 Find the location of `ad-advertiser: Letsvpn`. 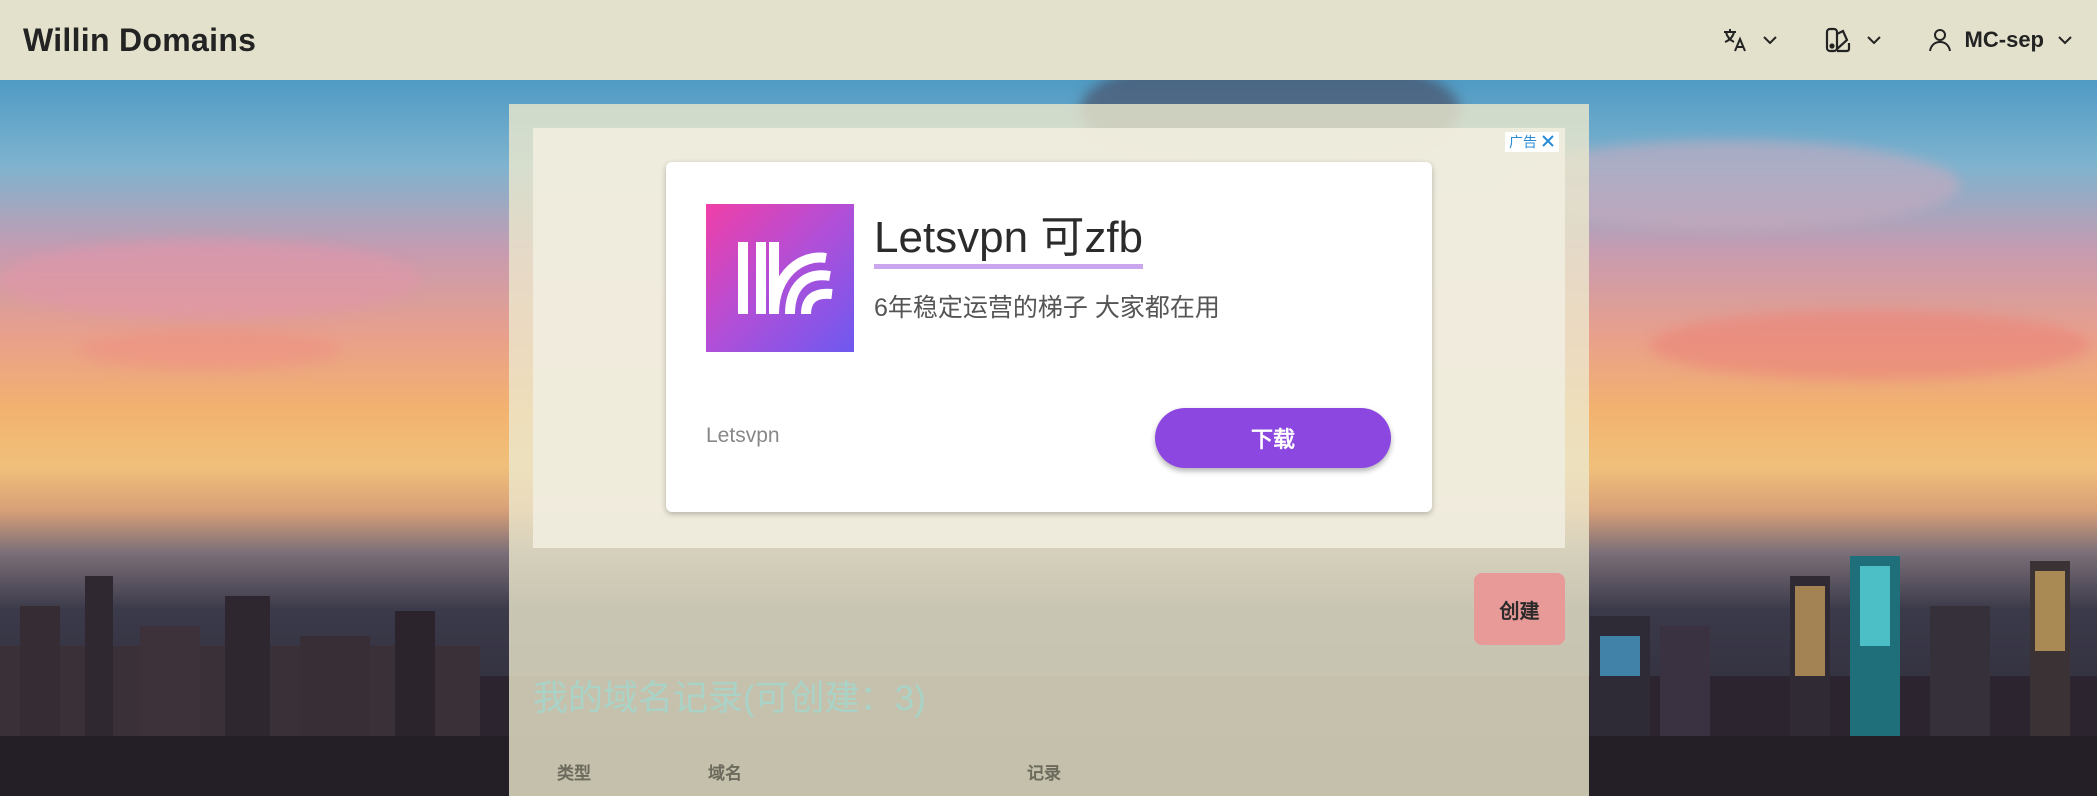

ad-advertiser: Letsvpn is located at coordinates (743, 435).